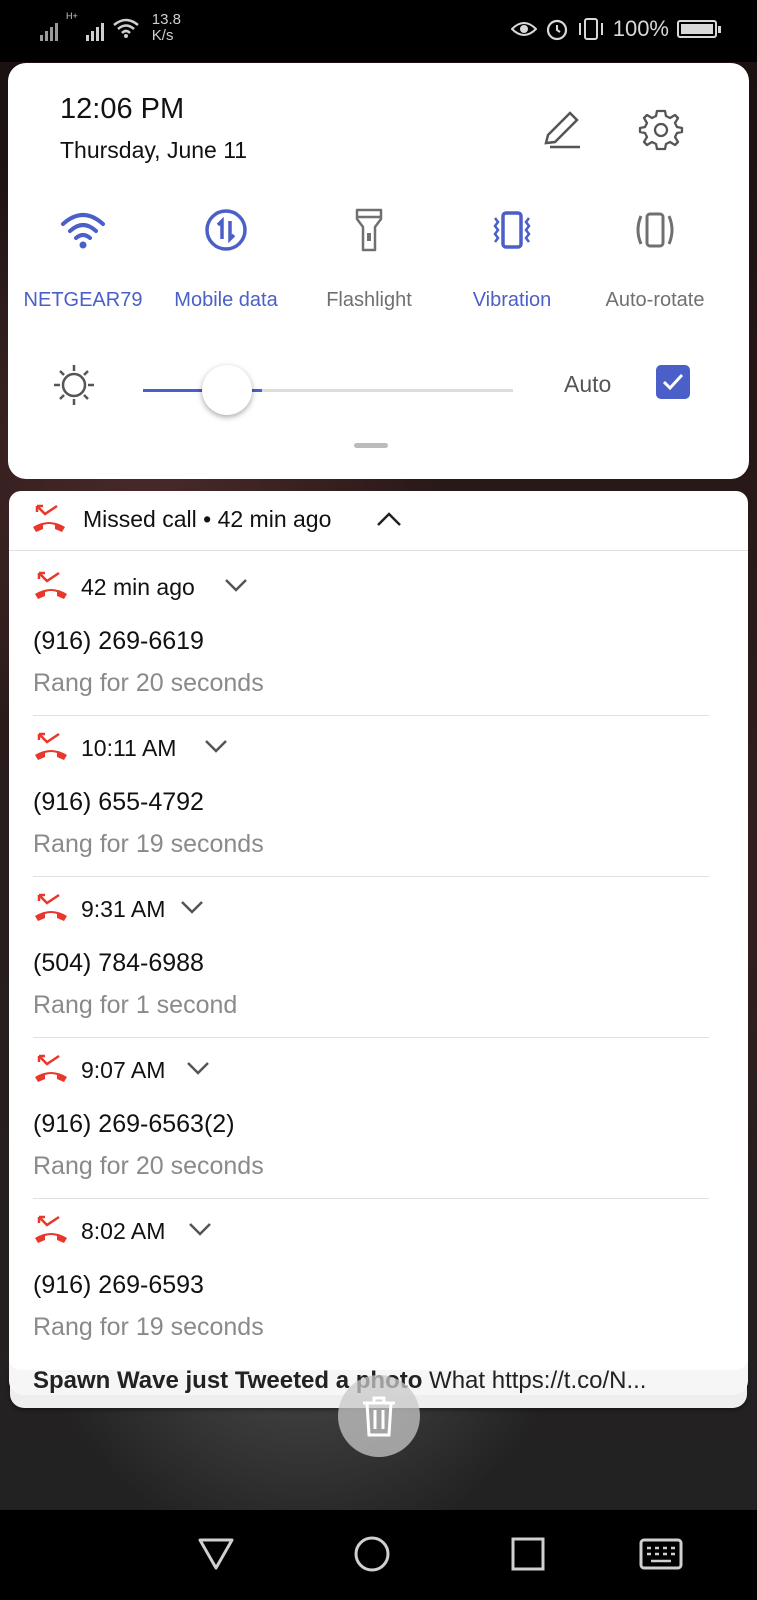  Describe the element at coordinates (372, 1554) in the screenshot. I see `home-button` at that location.